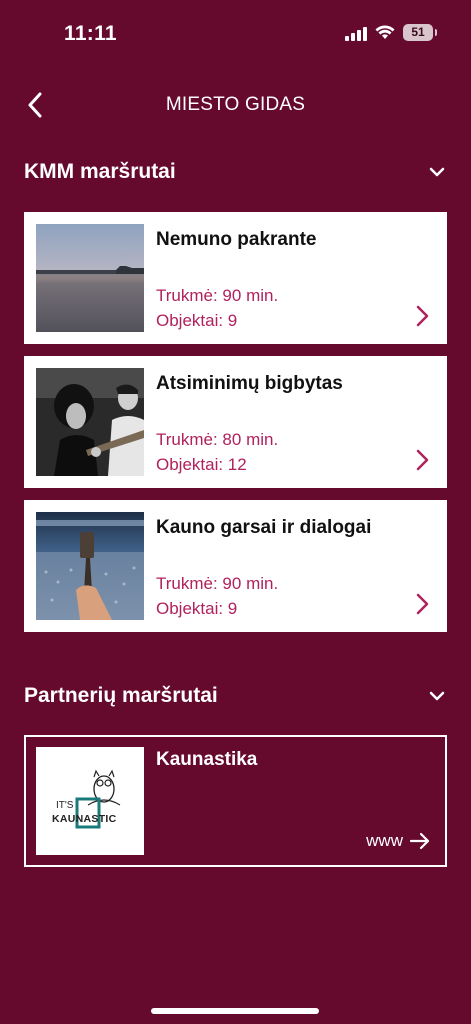  Describe the element at coordinates (419, 841) in the screenshot. I see `arrow-right-icon` at that location.